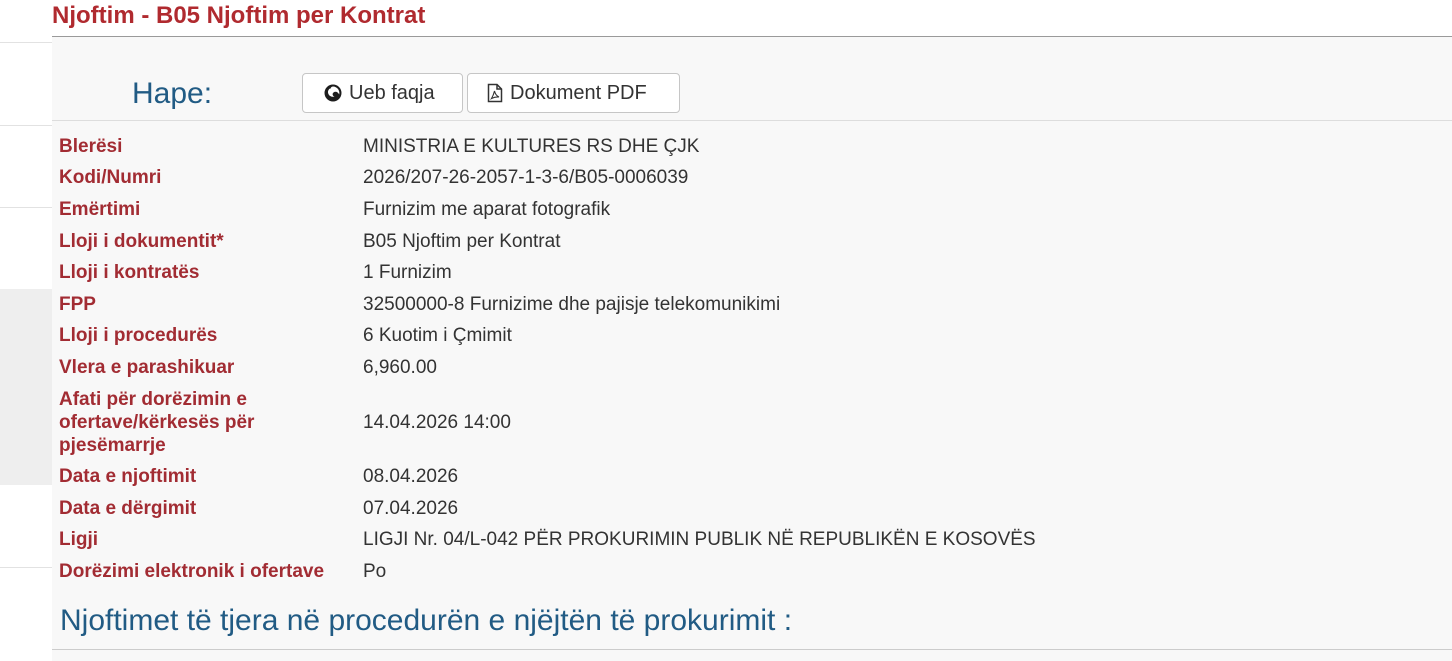 The width and height of the screenshot is (1452, 661). Describe the element at coordinates (129, 272) in the screenshot. I see `detail-label: Lloji i kontratës` at that location.